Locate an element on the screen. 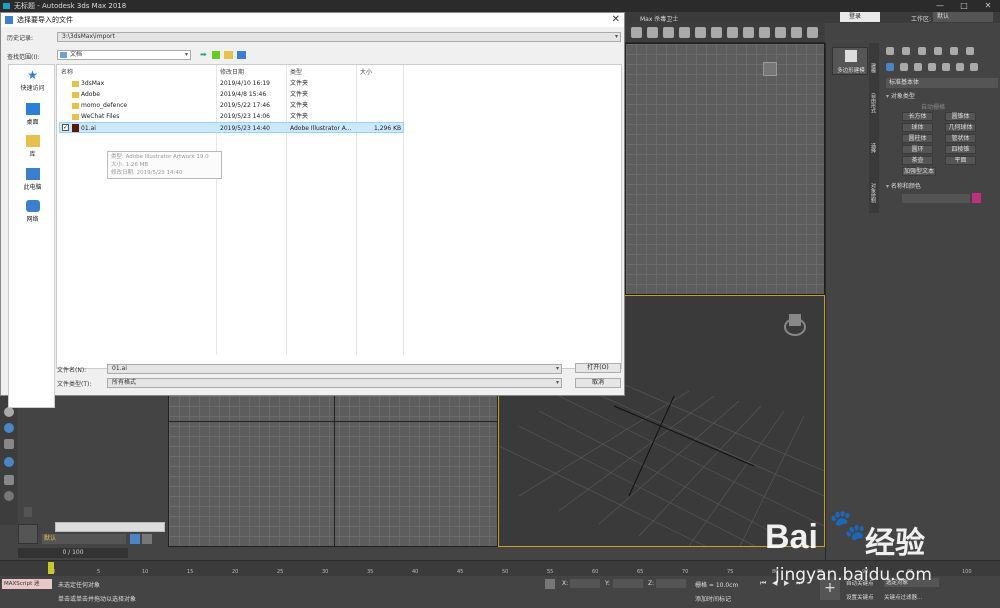  container-tool-icon is located at coordinates (9, 480).